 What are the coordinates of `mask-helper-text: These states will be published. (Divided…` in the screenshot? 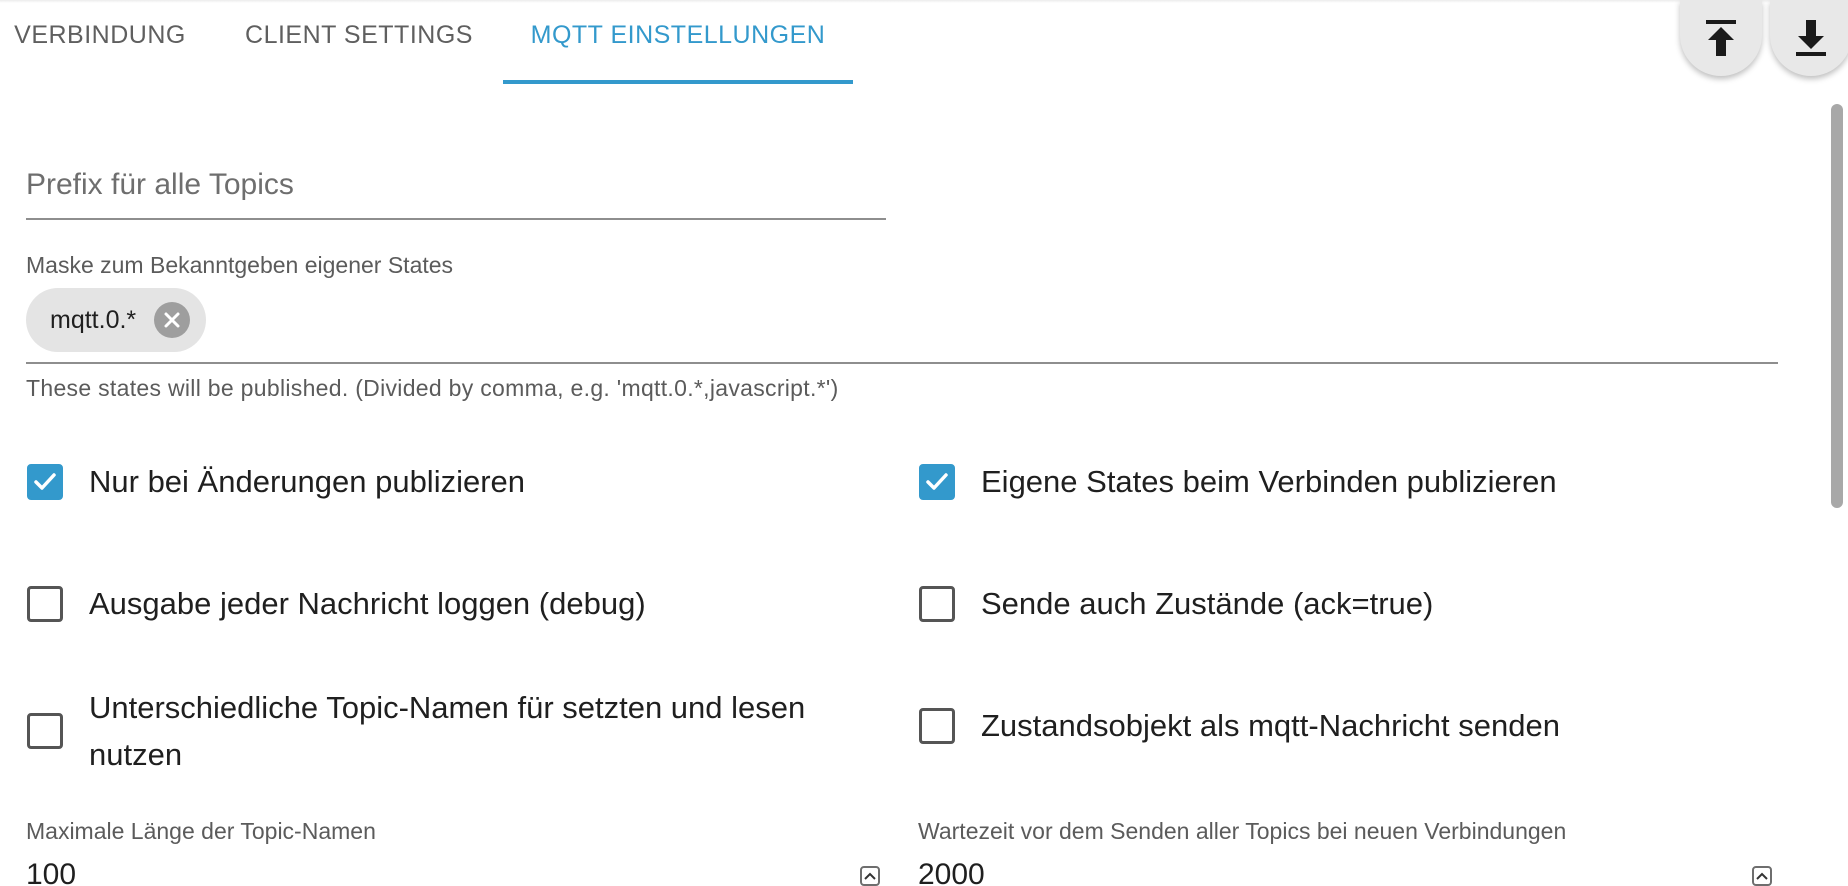 It's located at (432, 388).